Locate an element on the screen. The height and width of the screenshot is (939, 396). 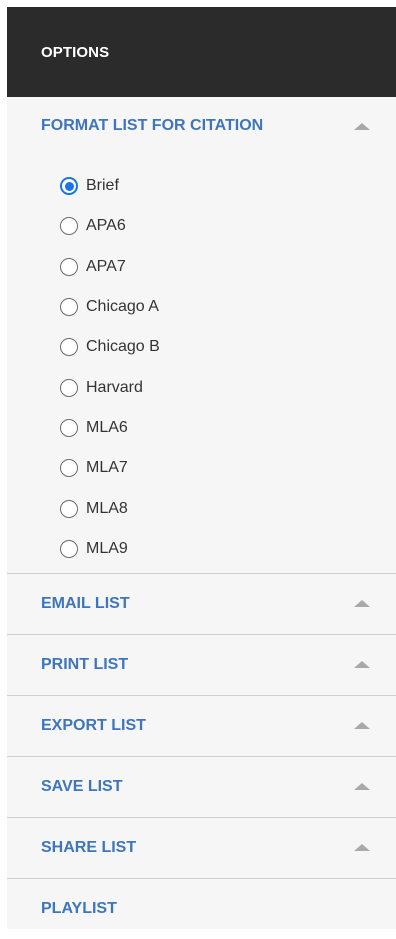
citation-option-label: Brief is located at coordinates (102, 186).